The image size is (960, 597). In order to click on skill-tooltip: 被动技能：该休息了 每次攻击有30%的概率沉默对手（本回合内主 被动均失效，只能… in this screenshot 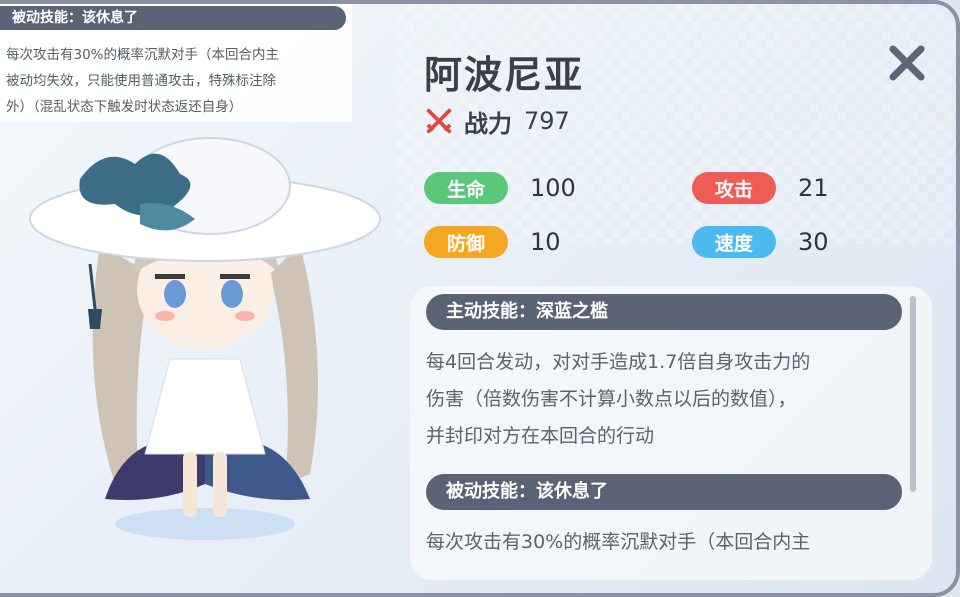, I will do `click(176, 63)`.